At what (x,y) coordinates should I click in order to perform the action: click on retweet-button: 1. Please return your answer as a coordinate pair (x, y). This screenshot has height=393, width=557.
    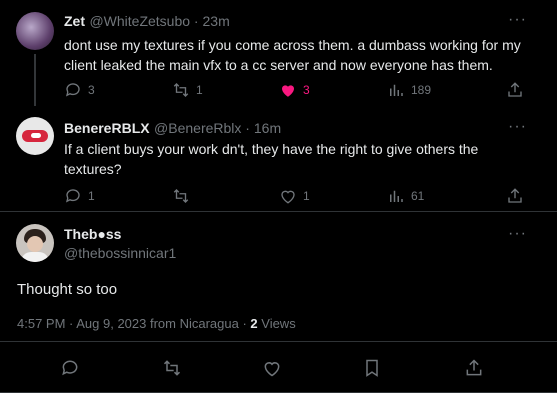
    Looking at the image, I should click on (187, 90).